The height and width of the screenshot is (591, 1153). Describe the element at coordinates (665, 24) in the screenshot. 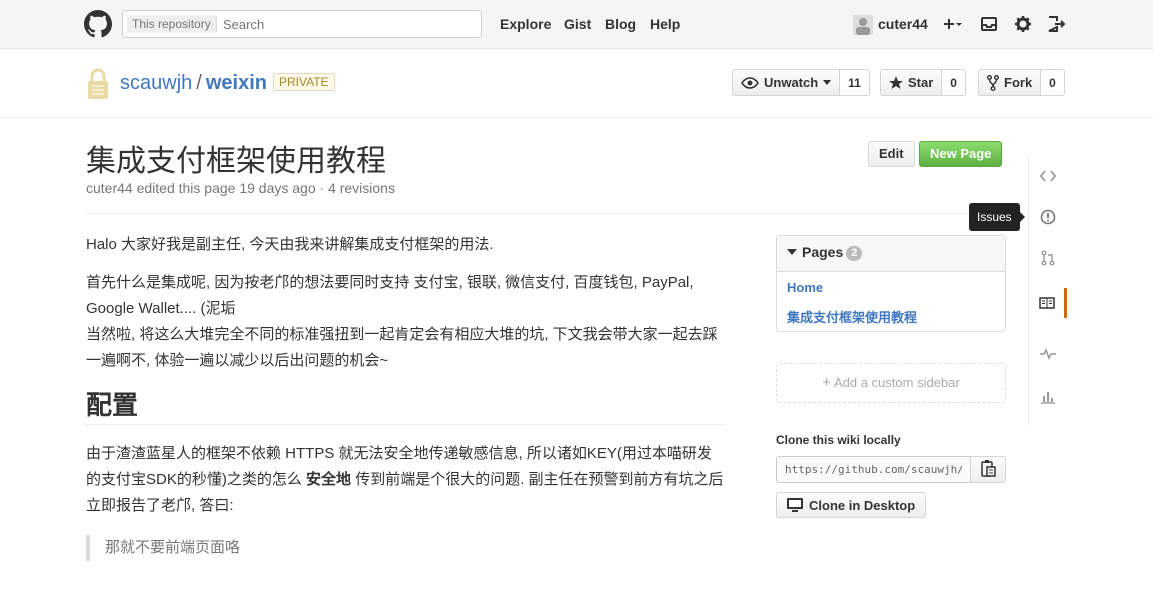

I see `nav-help: Help` at that location.